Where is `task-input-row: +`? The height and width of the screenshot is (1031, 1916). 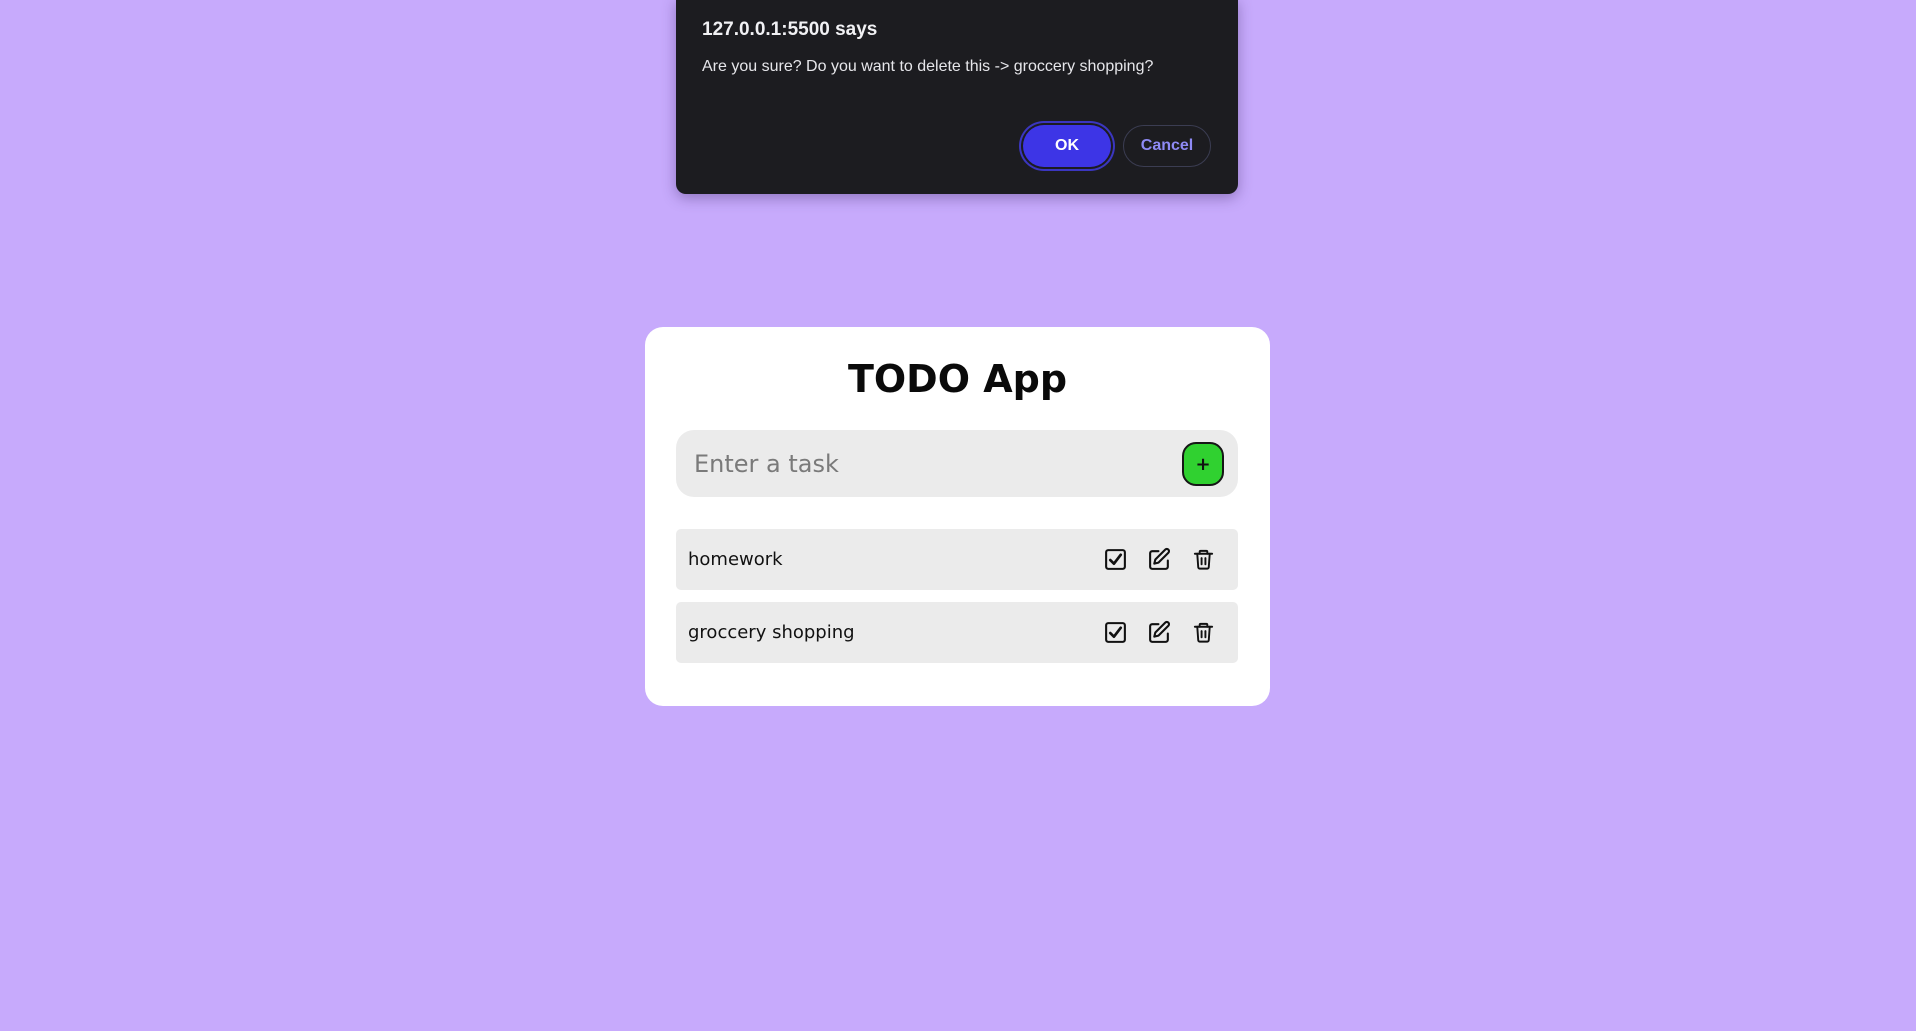 task-input-row: + is located at coordinates (957, 463).